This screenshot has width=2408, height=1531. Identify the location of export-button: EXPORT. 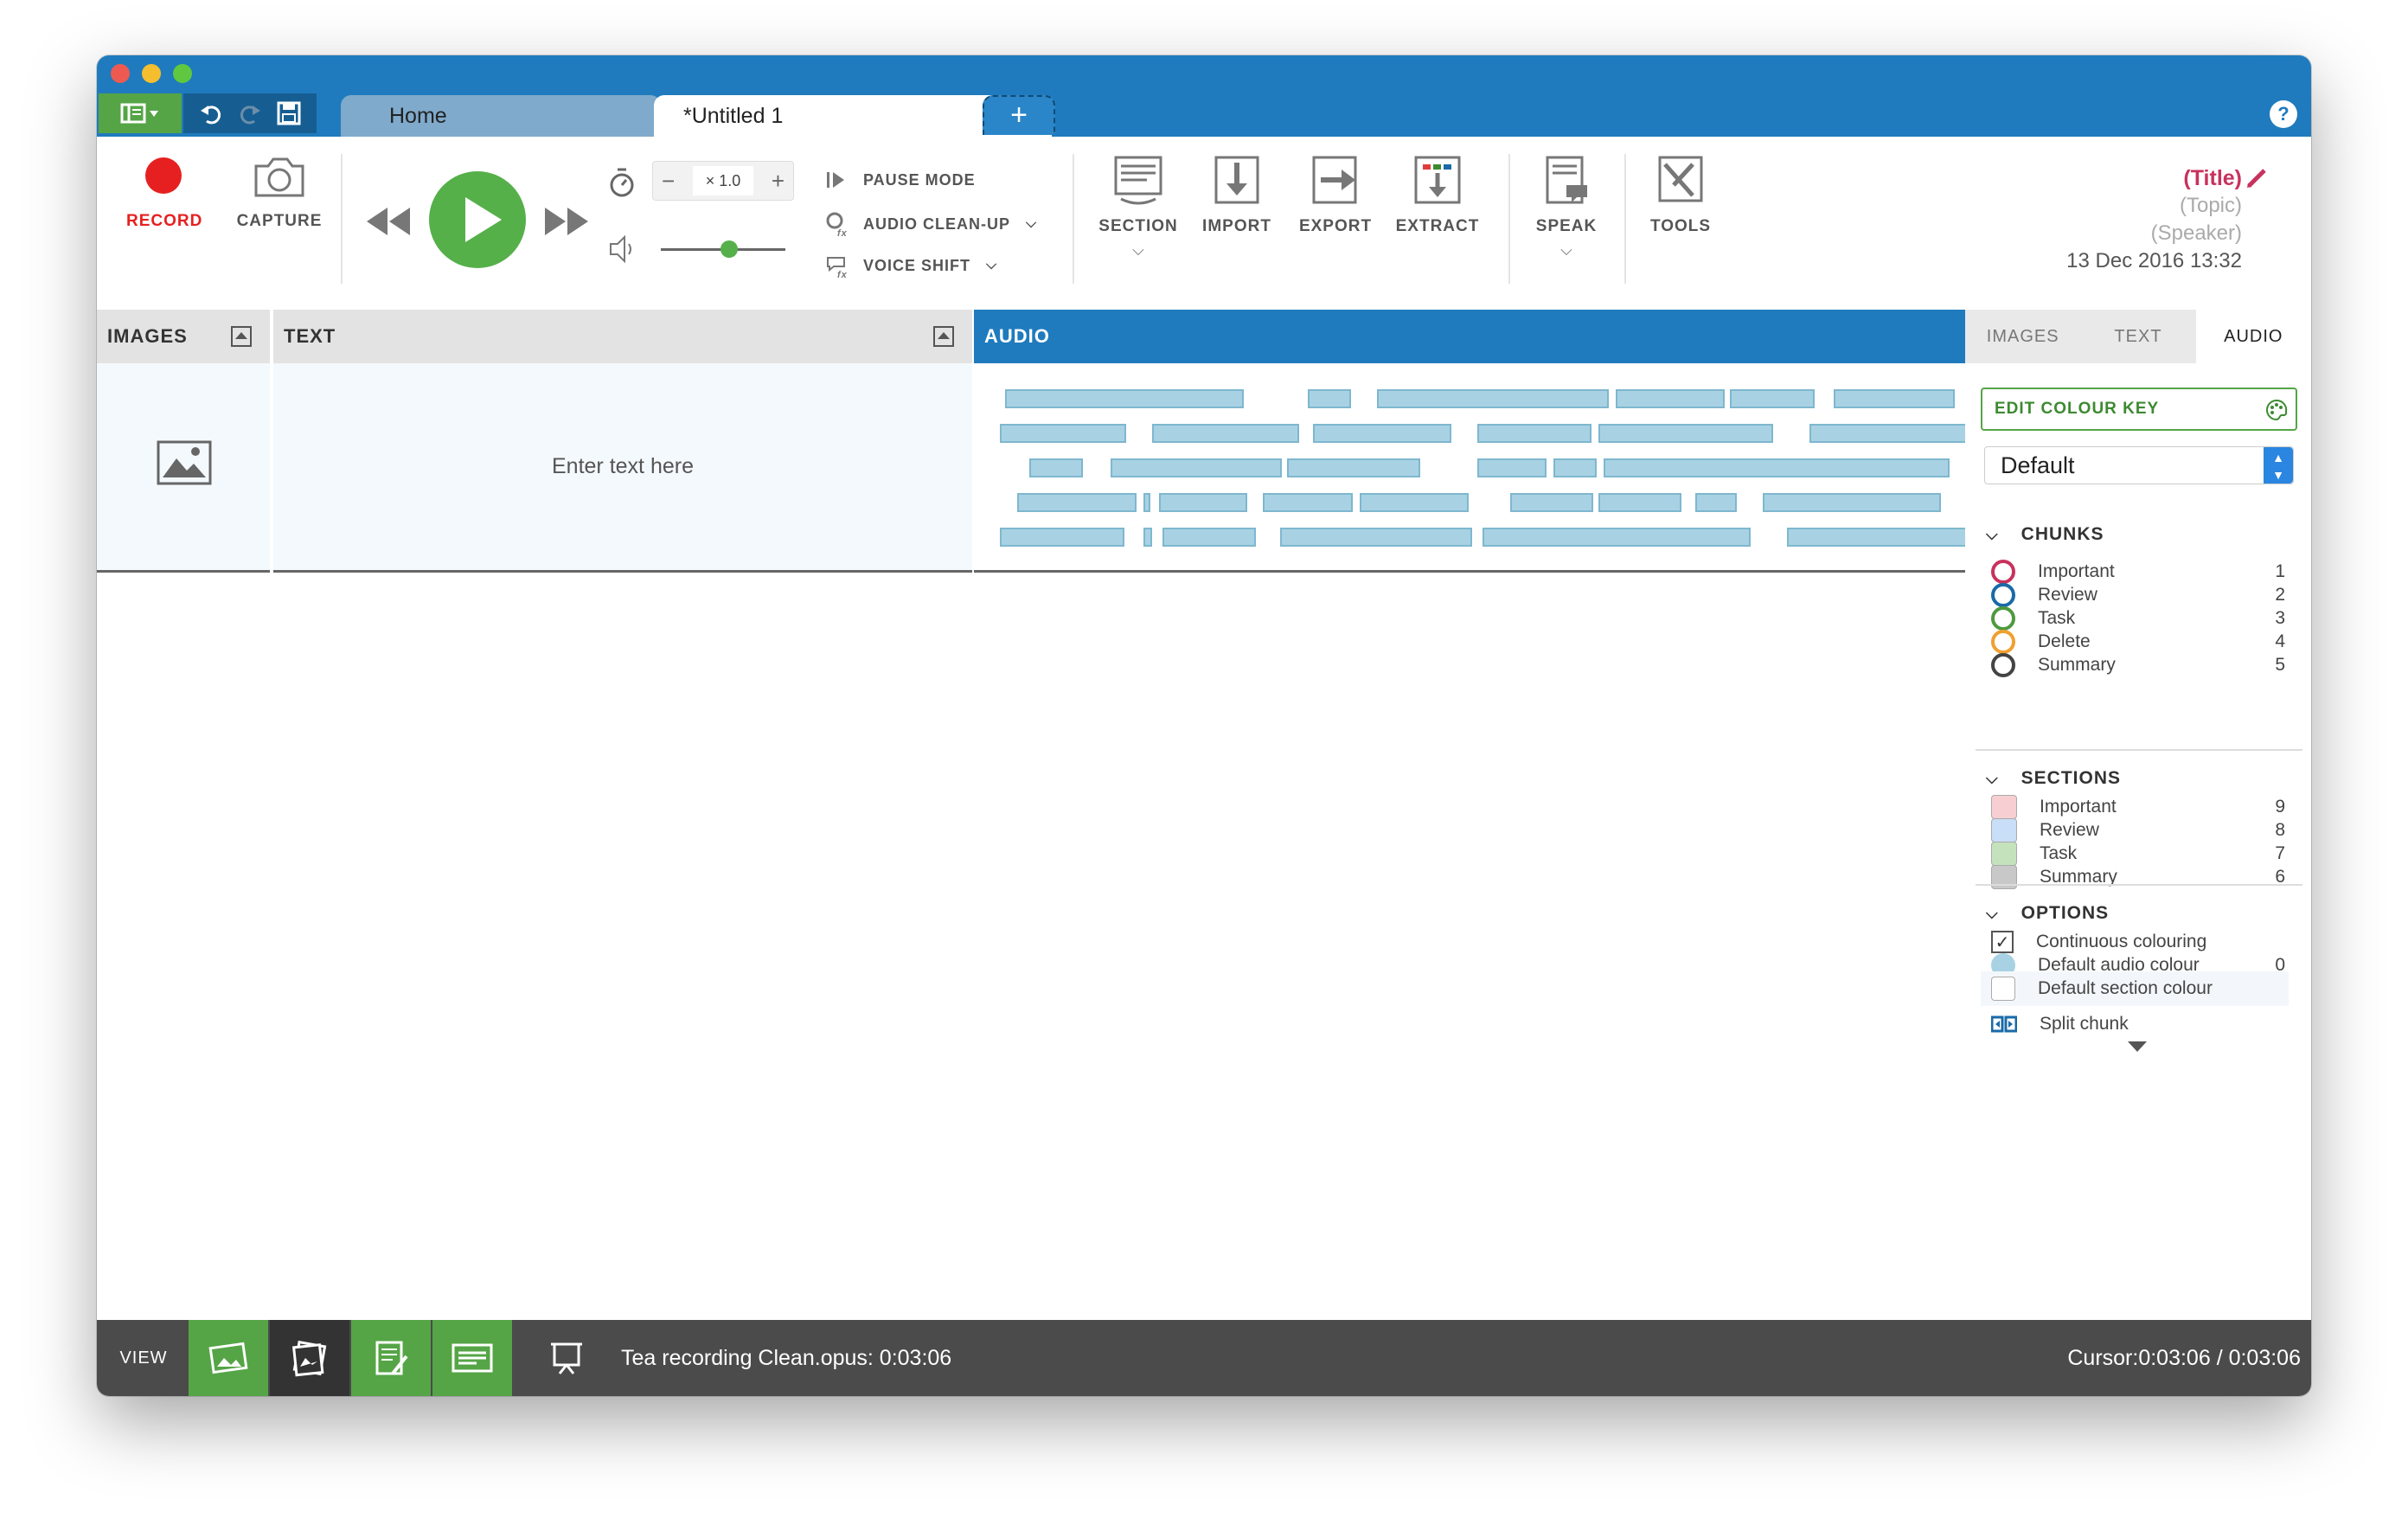
(1335, 195).